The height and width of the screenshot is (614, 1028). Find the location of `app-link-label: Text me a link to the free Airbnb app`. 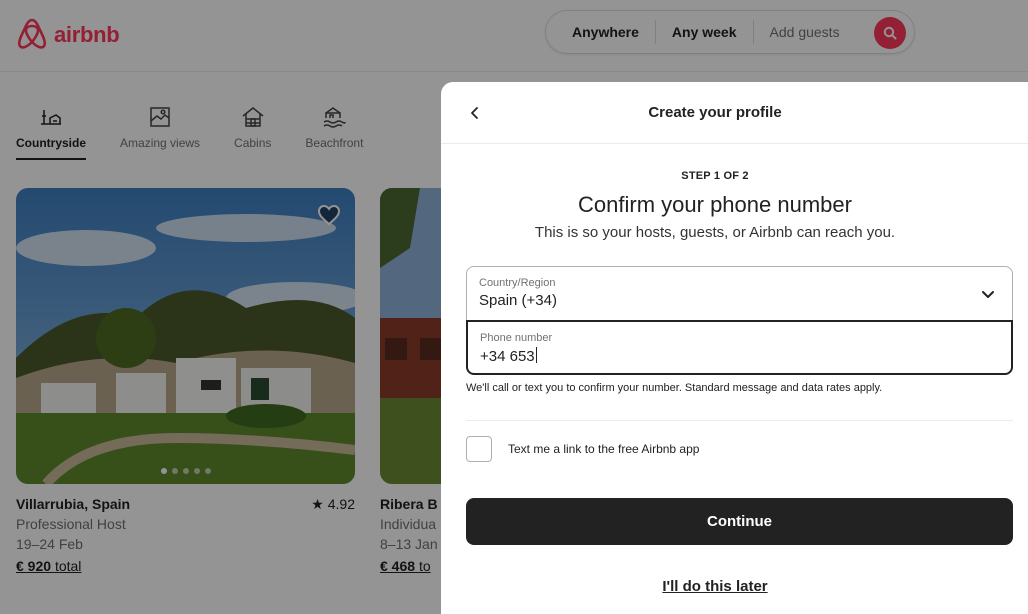

app-link-label: Text me a link to the free Airbnb app is located at coordinates (604, 449).